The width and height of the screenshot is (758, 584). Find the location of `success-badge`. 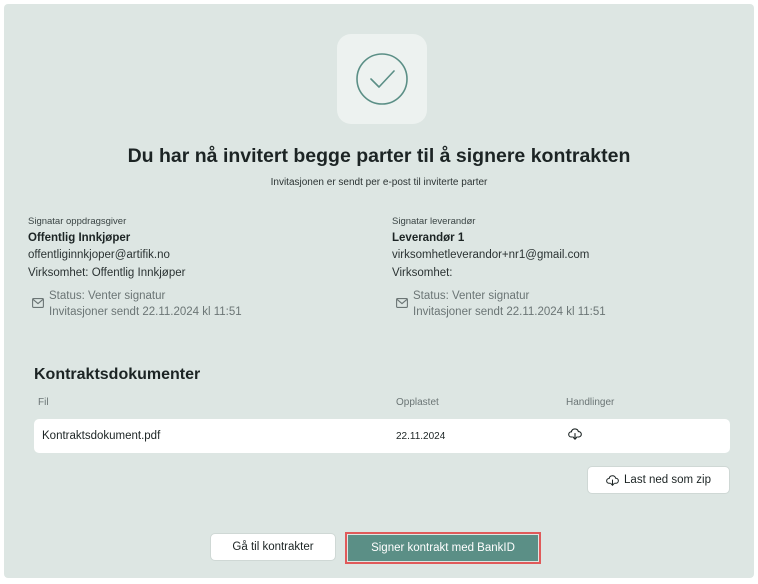

success-badge is located at coordinates (382, 79).